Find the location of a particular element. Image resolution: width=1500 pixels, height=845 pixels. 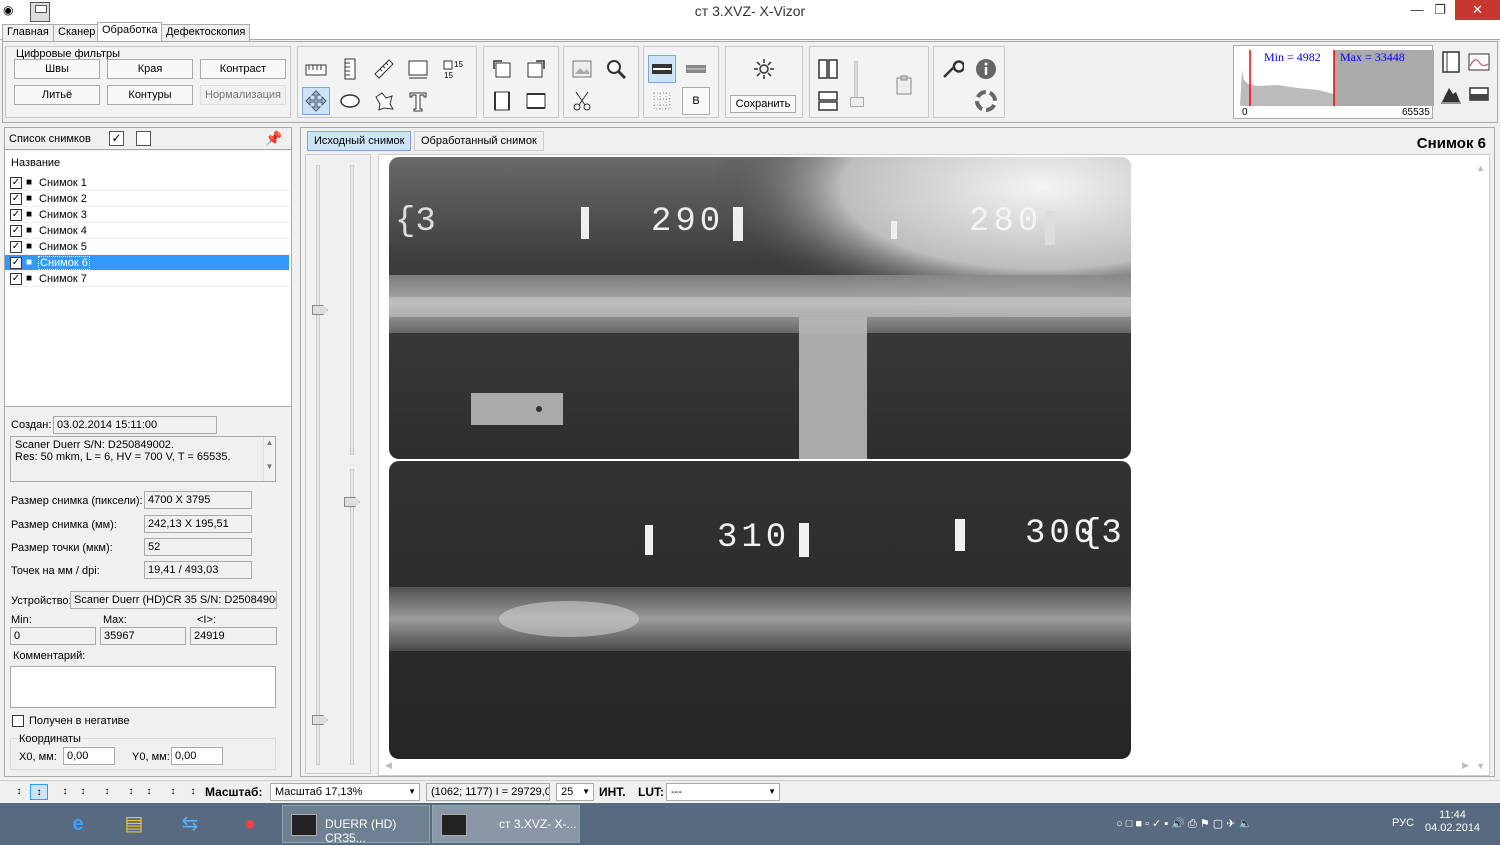

negative-checkbox is located at coordinates (18, 721).